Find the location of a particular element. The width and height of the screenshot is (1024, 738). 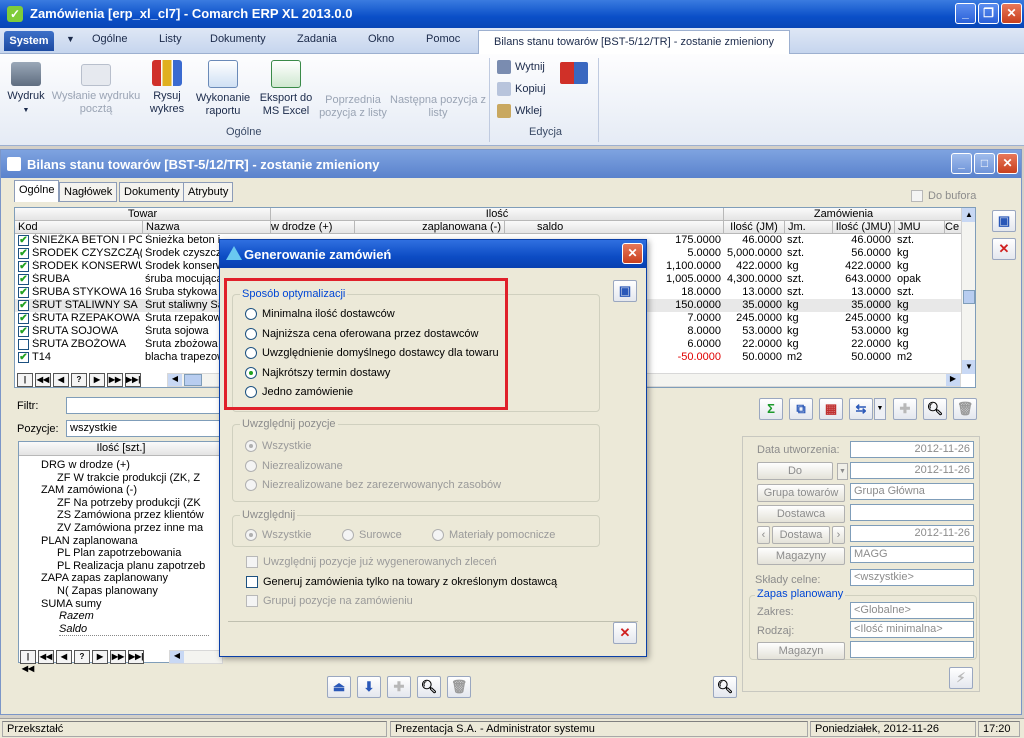

tab-atrybuty: Atrybuty is located at coordinates (208, 192).